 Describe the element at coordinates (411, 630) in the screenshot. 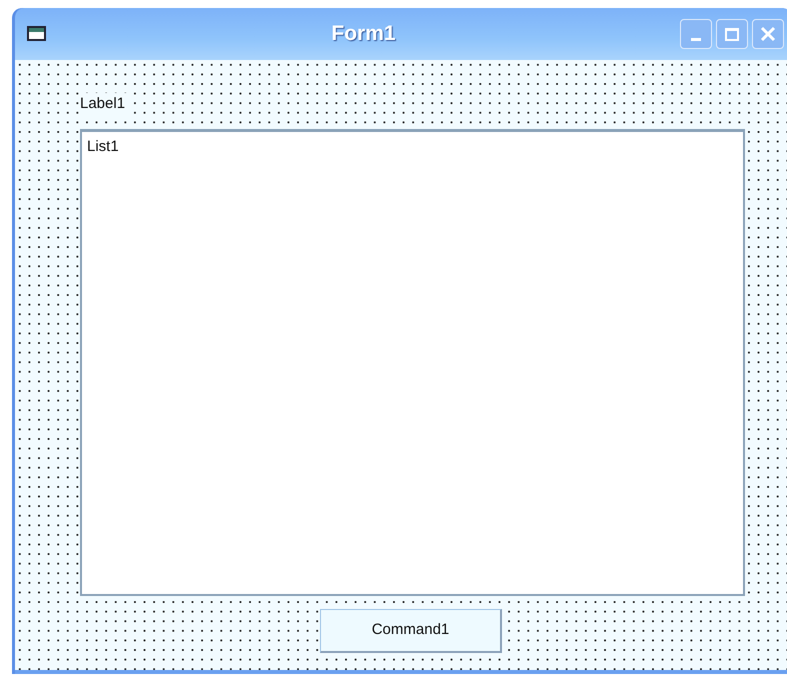

I see `command-button: Command1` at that location.